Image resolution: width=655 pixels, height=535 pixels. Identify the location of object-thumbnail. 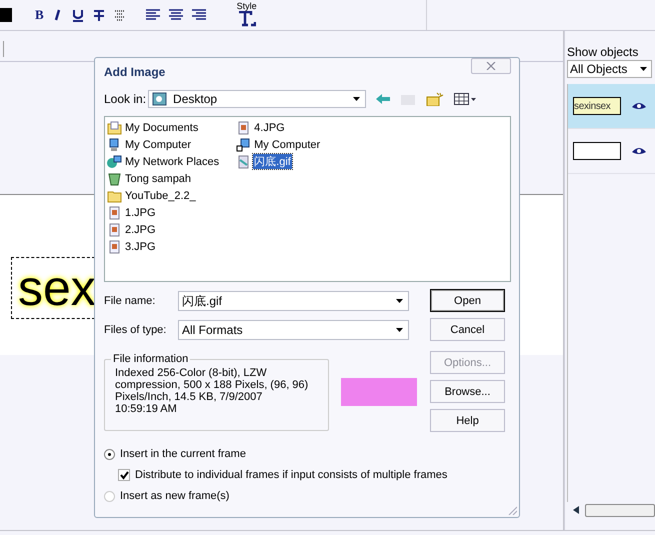
(597, 151).